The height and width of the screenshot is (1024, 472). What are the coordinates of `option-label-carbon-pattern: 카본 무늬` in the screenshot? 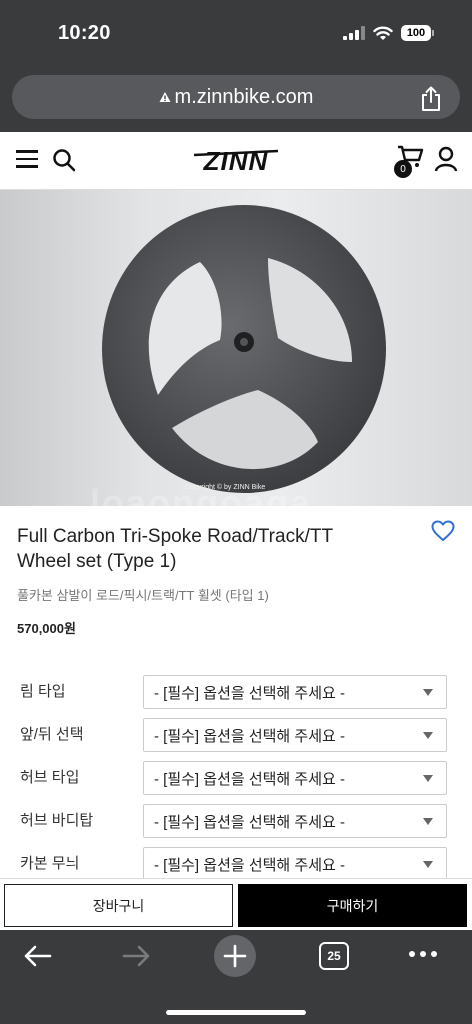 It's located at (50, 863).